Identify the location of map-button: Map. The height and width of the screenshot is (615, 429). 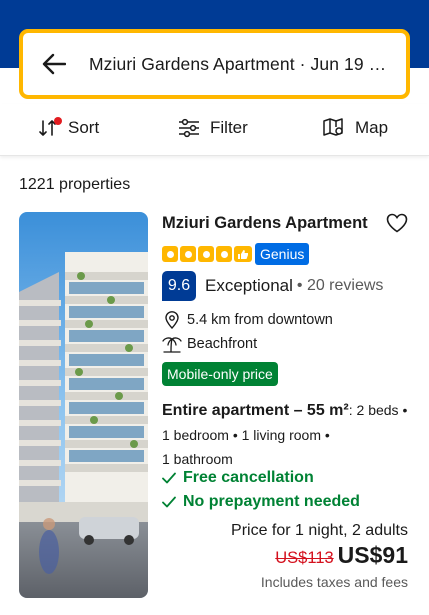
(355, 128).